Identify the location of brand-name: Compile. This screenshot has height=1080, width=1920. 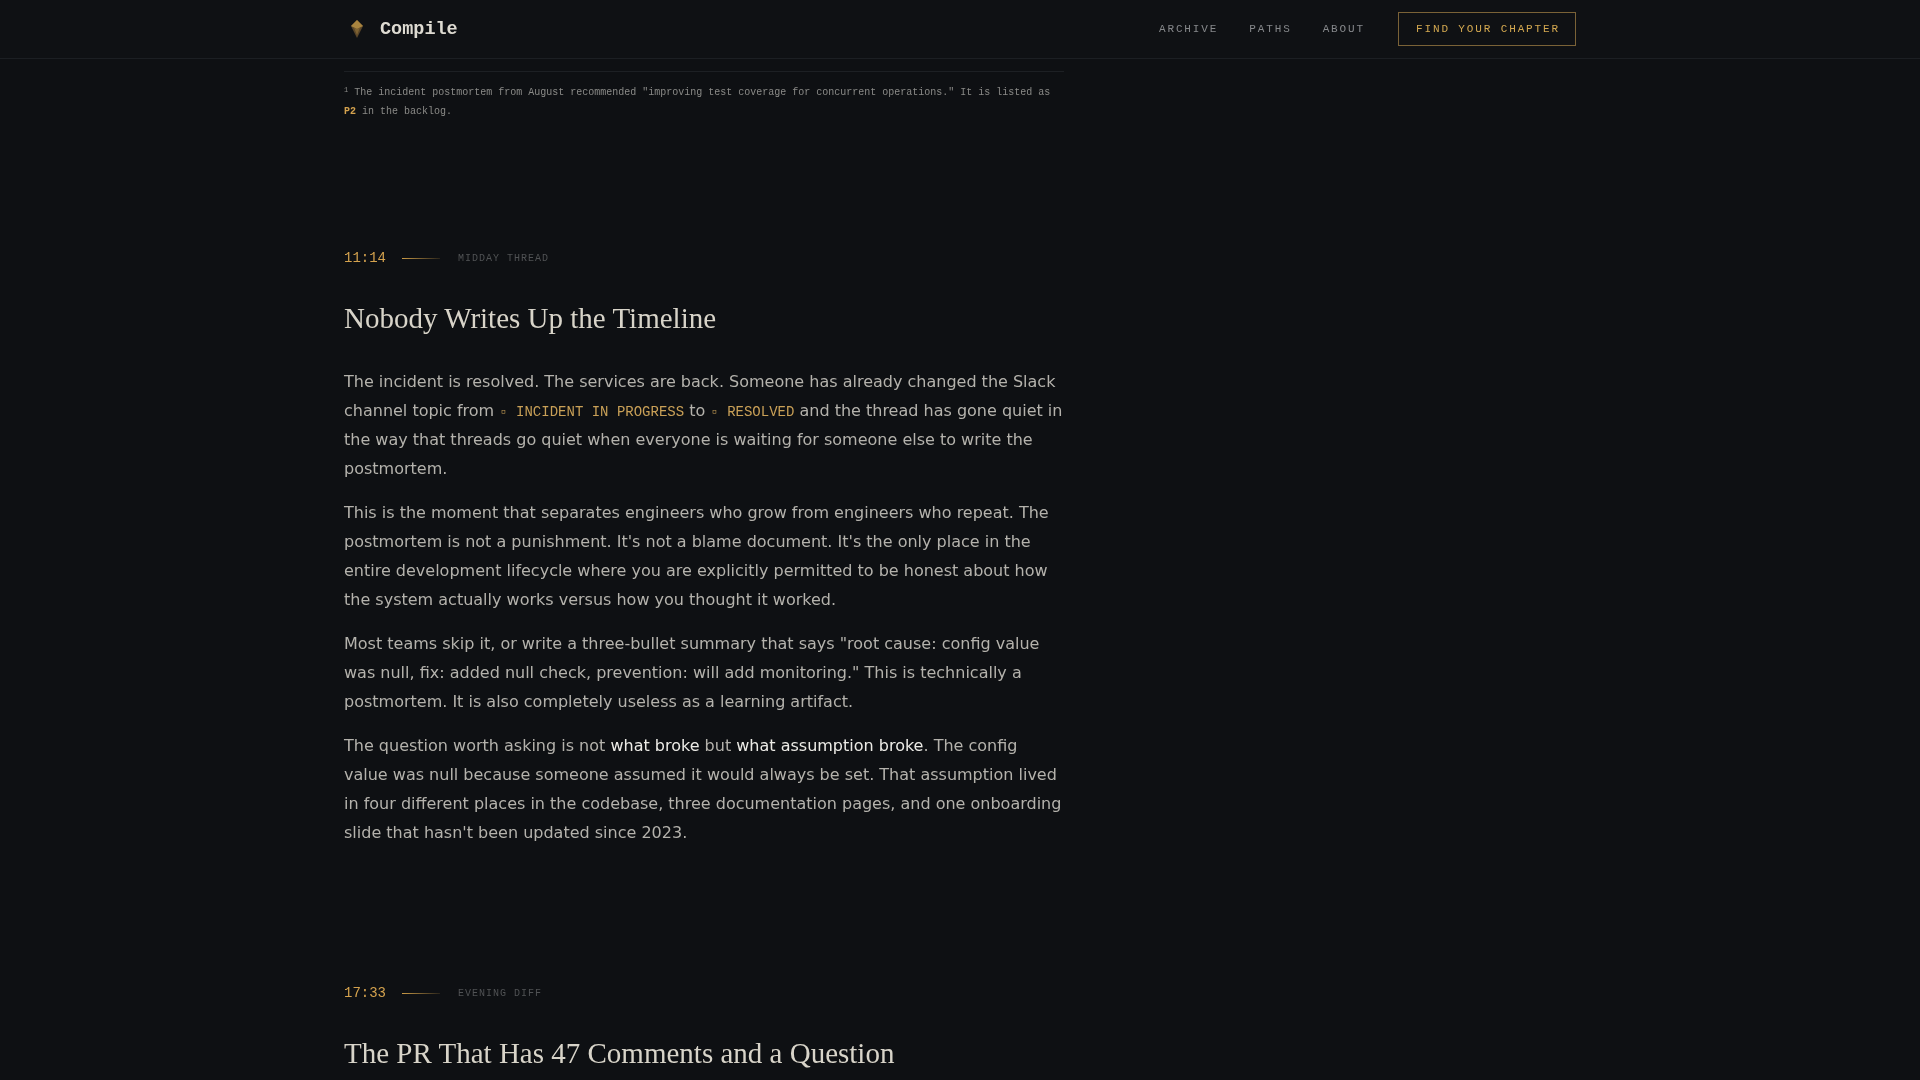
(419, 29).